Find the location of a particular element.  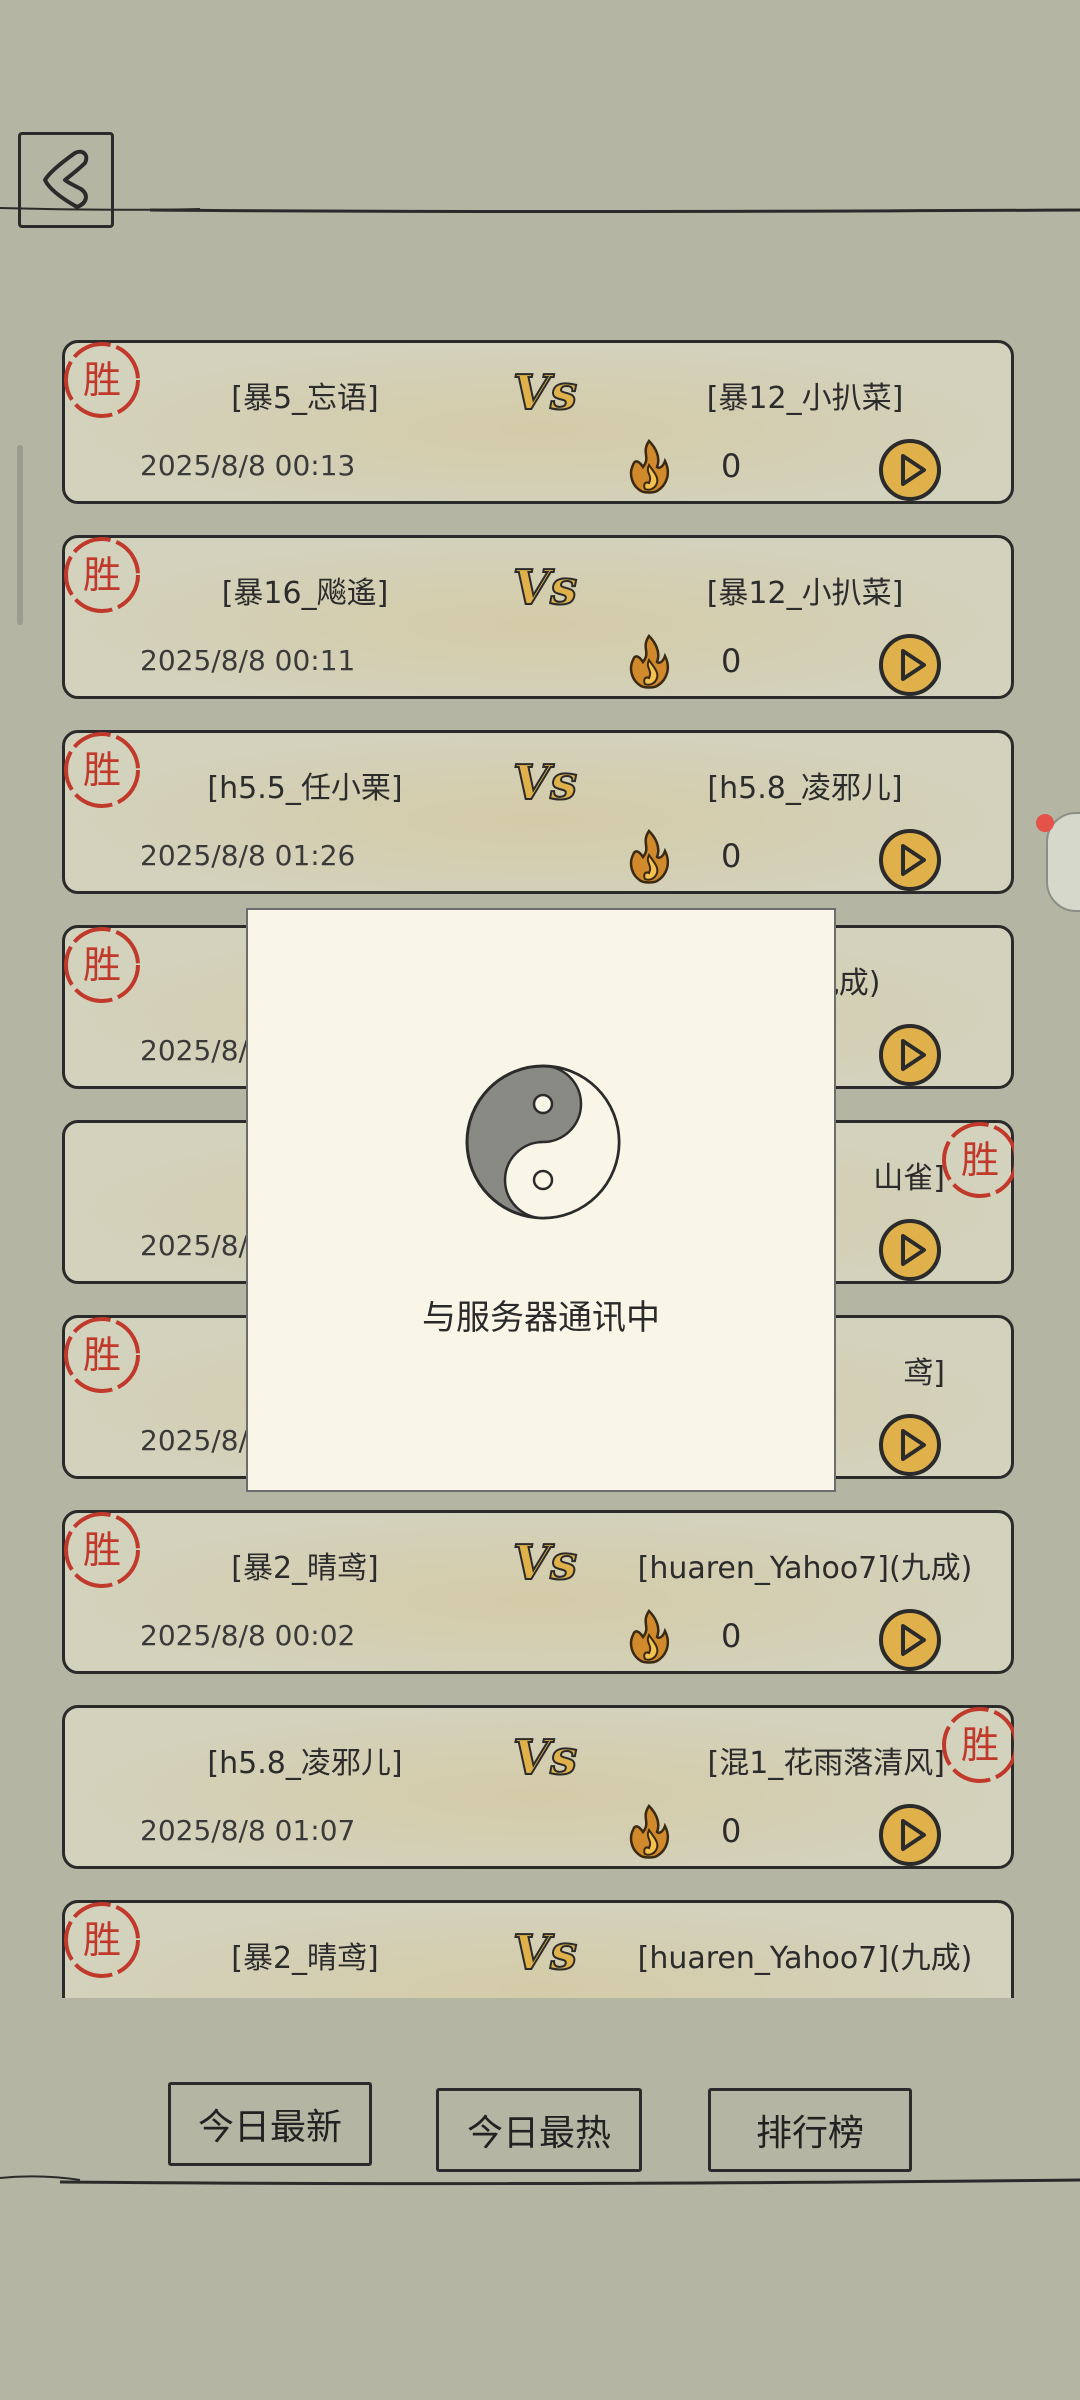

bottom-frame-line is located at coordinates (540, 2180).